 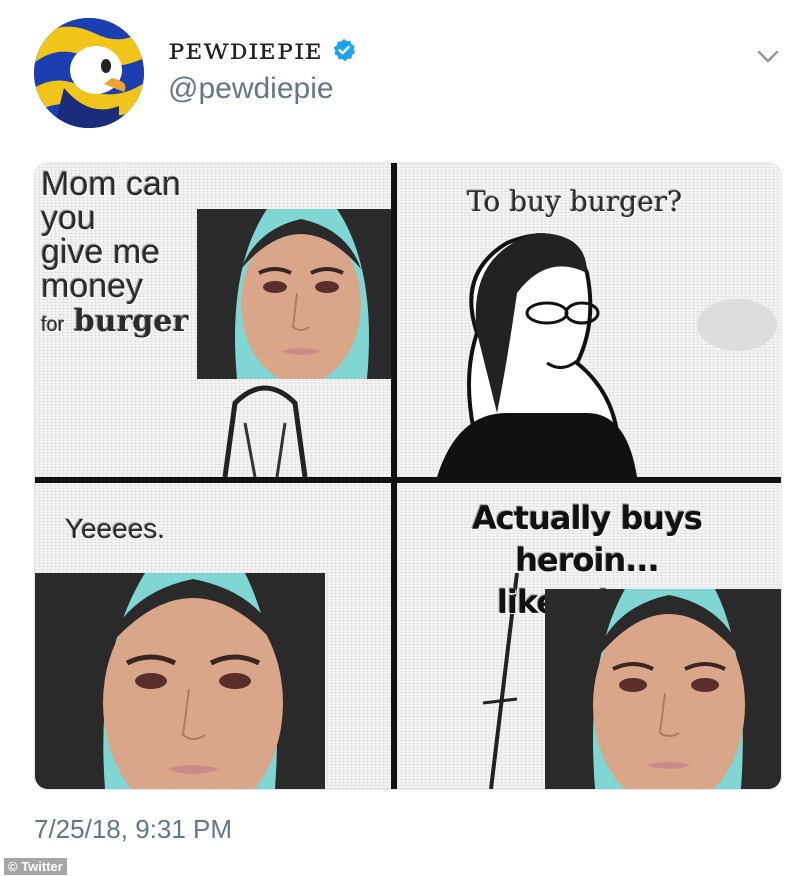 What do you see at coordinates (53, 325) in the screenshot?
I see `panel-1-line-4-small: for` at bounding box center [53, 325].